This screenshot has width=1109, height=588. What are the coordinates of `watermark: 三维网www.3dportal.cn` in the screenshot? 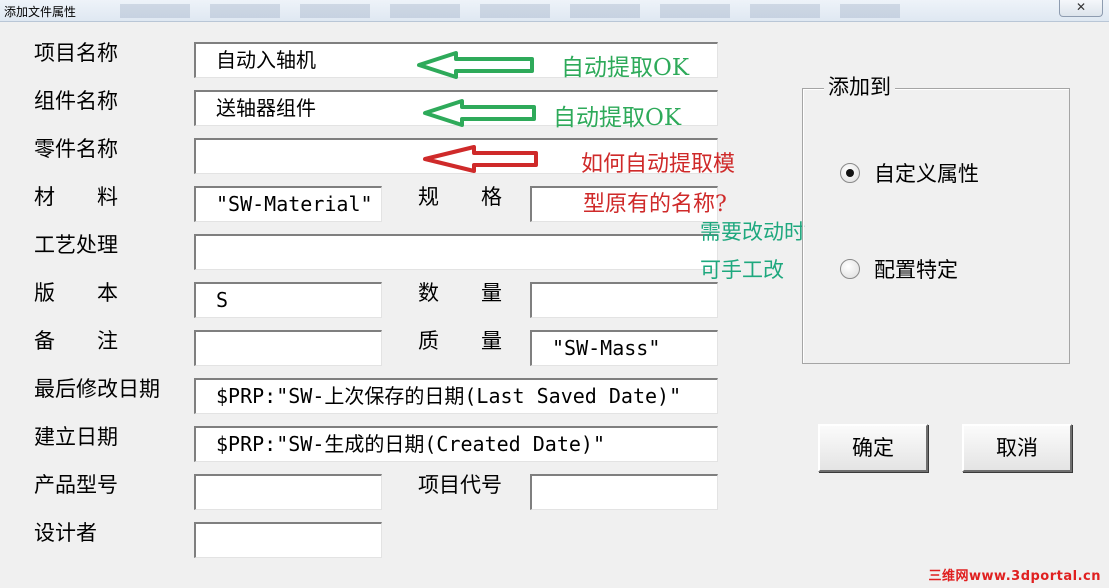 It's located at (1014, 576).